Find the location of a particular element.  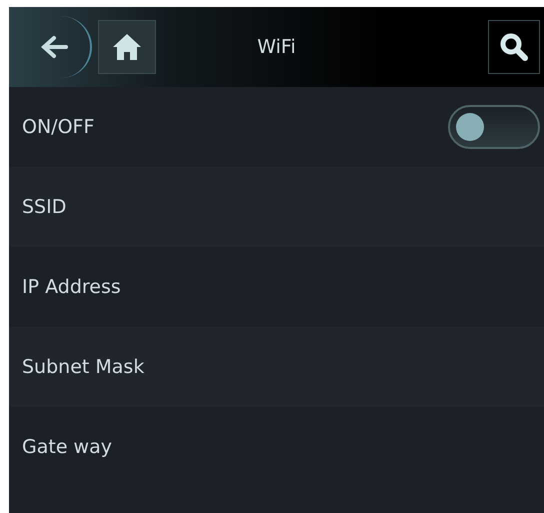

search-icon is located at coordinates (514, 47).